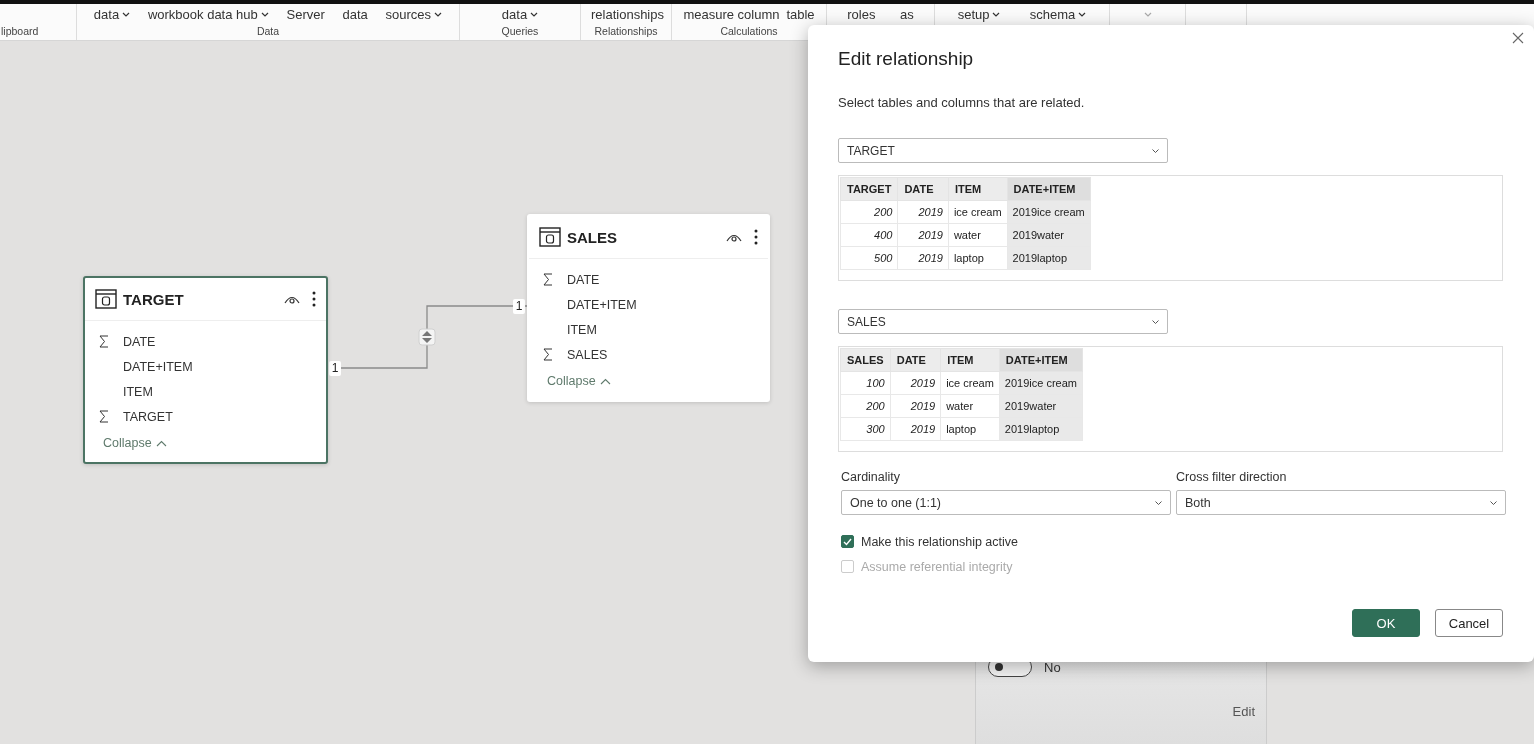 The width and height of the screenshot is (1534, 744). I want to click on ribbon-group-label: Relationships, so click(626, 31).